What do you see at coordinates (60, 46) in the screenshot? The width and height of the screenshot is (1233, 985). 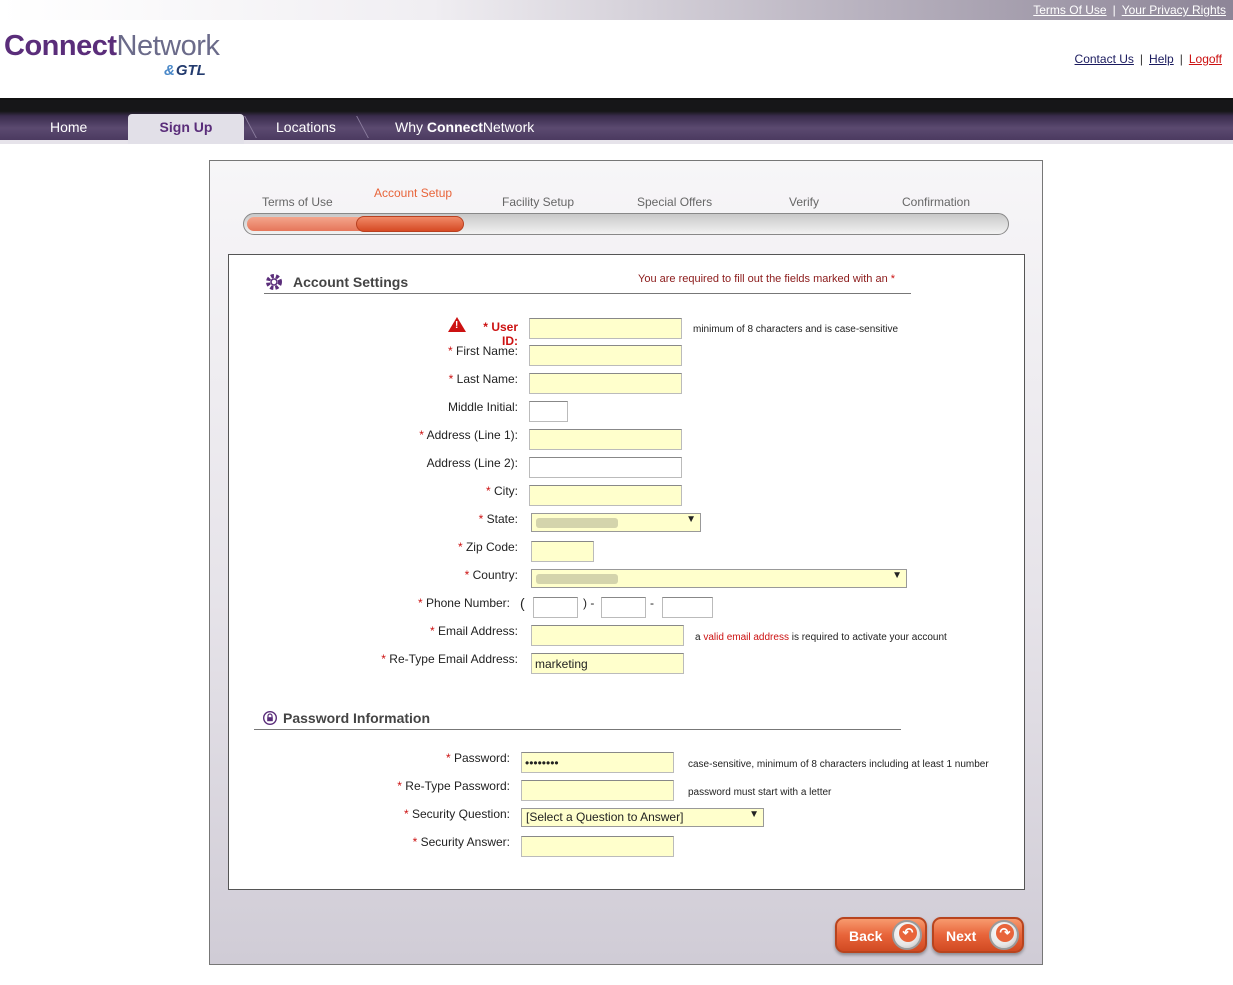 I see `logo-bold-text: Connect` at bounding box center [60, 46].